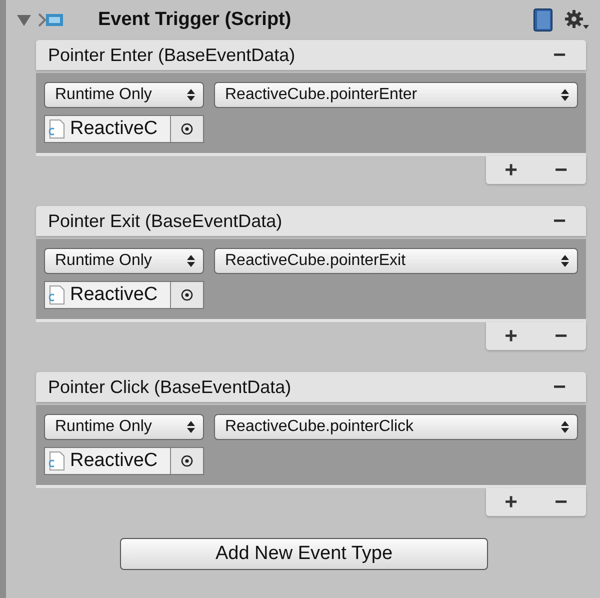  What do you see at coordinates (51, 20) in the screenshot?
I see `script-component-icon` at bounding box center [51, 20].